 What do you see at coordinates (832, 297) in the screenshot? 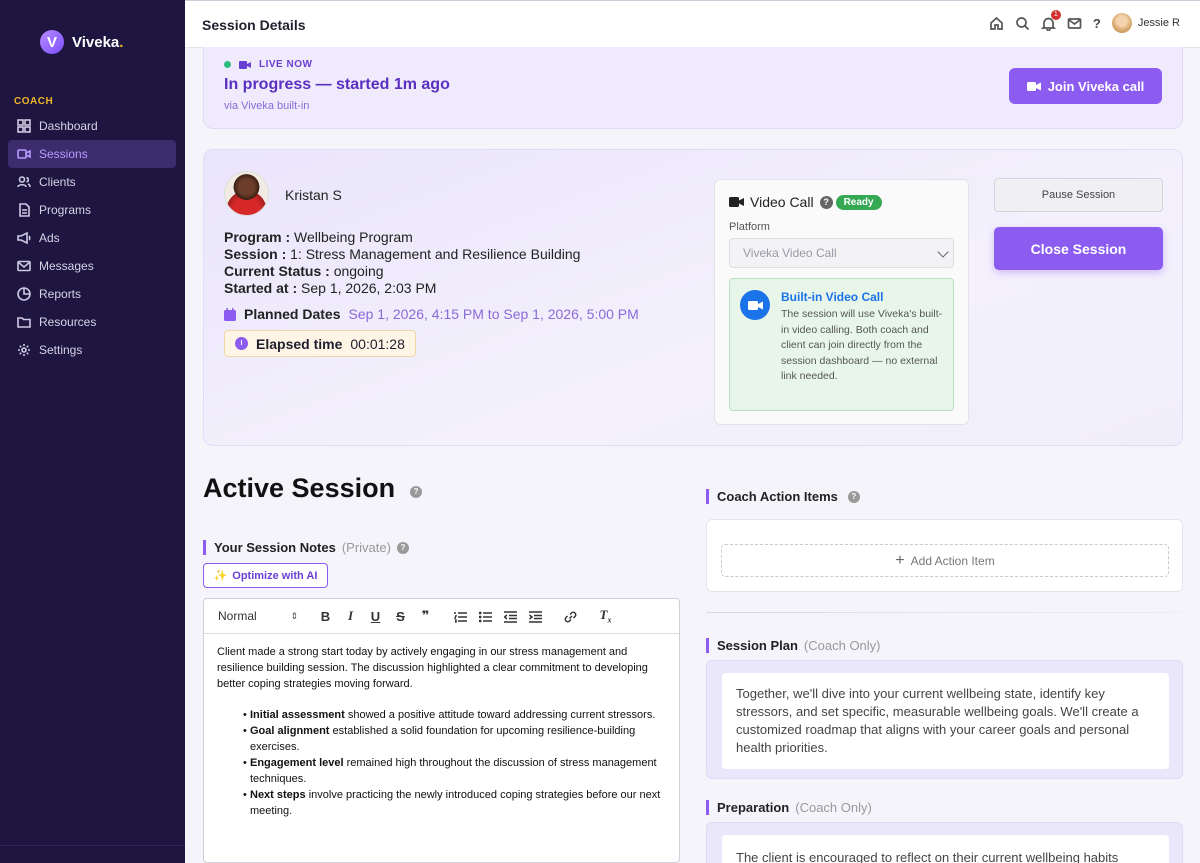
I see `video-call-info-title: Built-in Video Call` at bounding box center [832, 297].